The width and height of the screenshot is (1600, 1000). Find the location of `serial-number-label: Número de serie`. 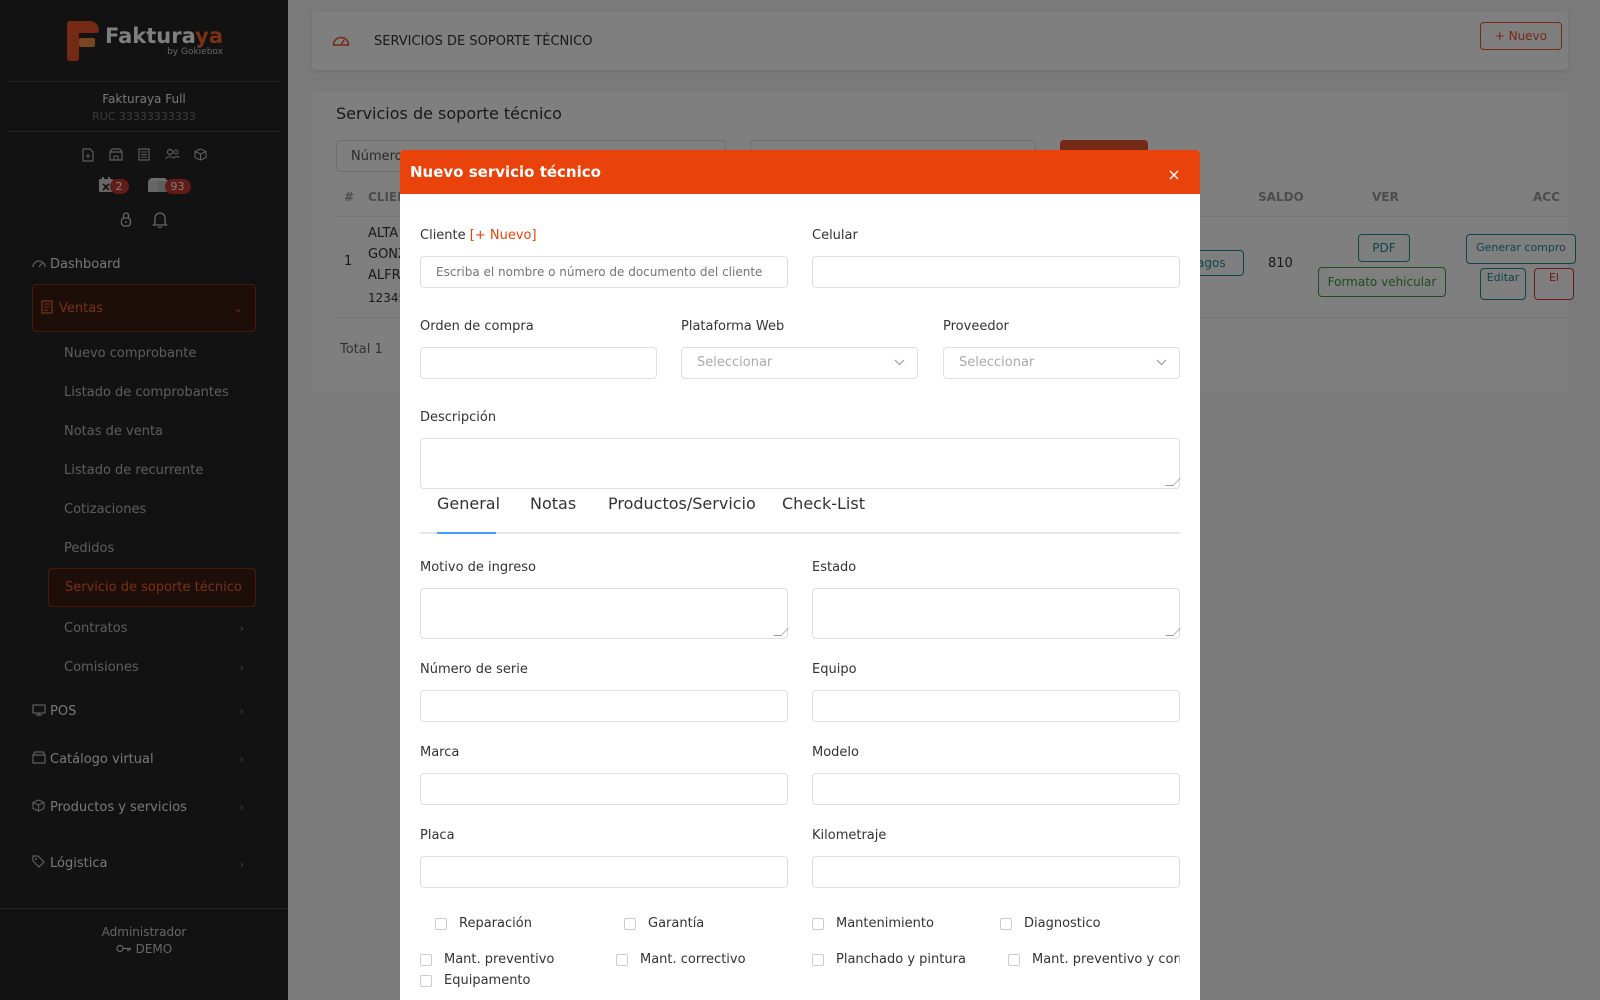

serial-number-label: Número de serie is located at coordinates (474, 669).